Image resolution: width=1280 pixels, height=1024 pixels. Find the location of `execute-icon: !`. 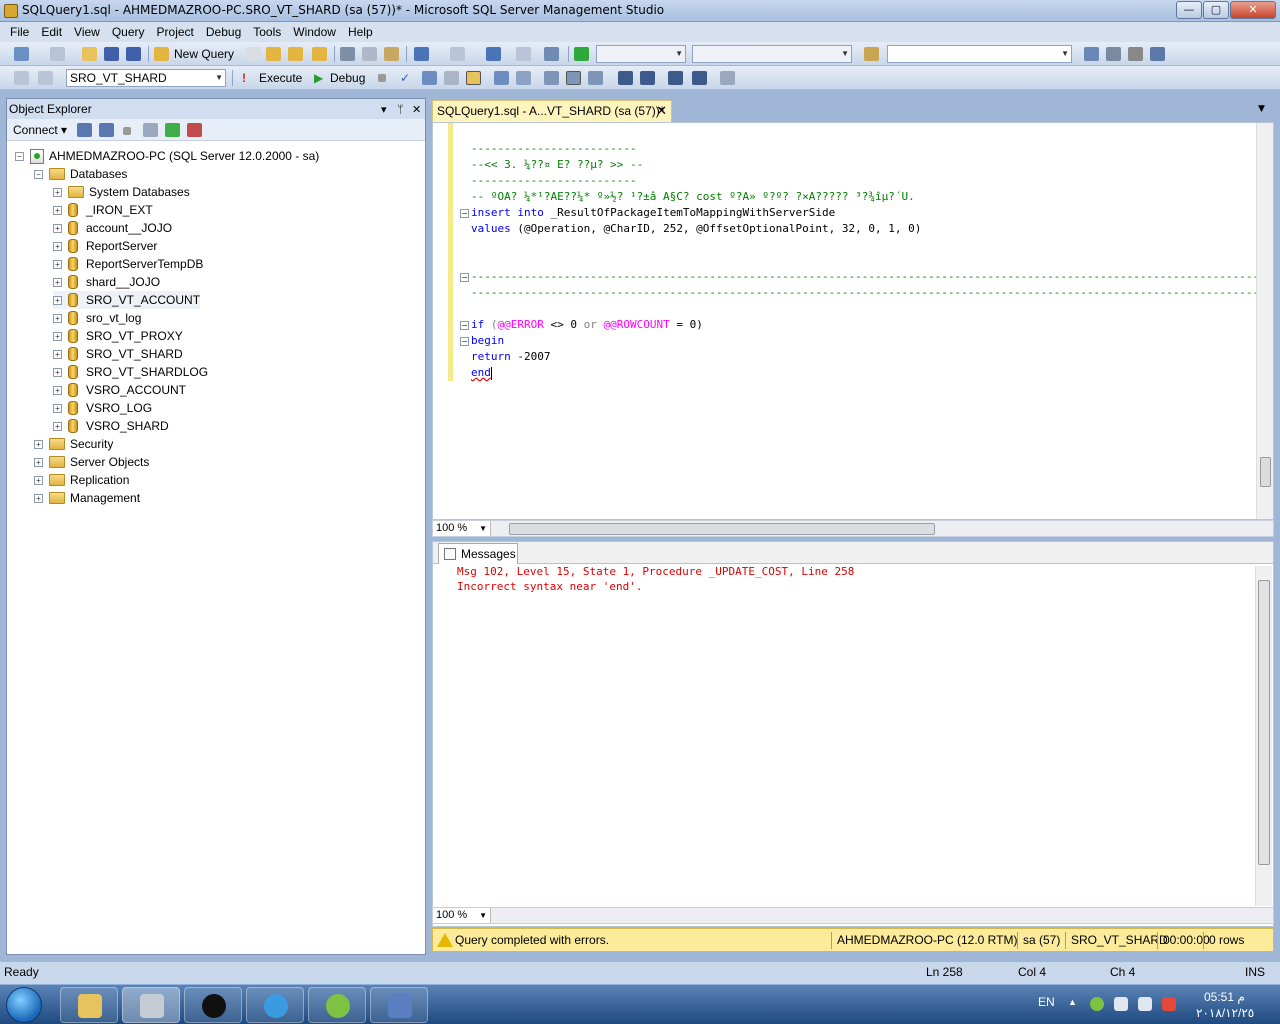

execute-icon: ! is located at coordinates (244, 78).